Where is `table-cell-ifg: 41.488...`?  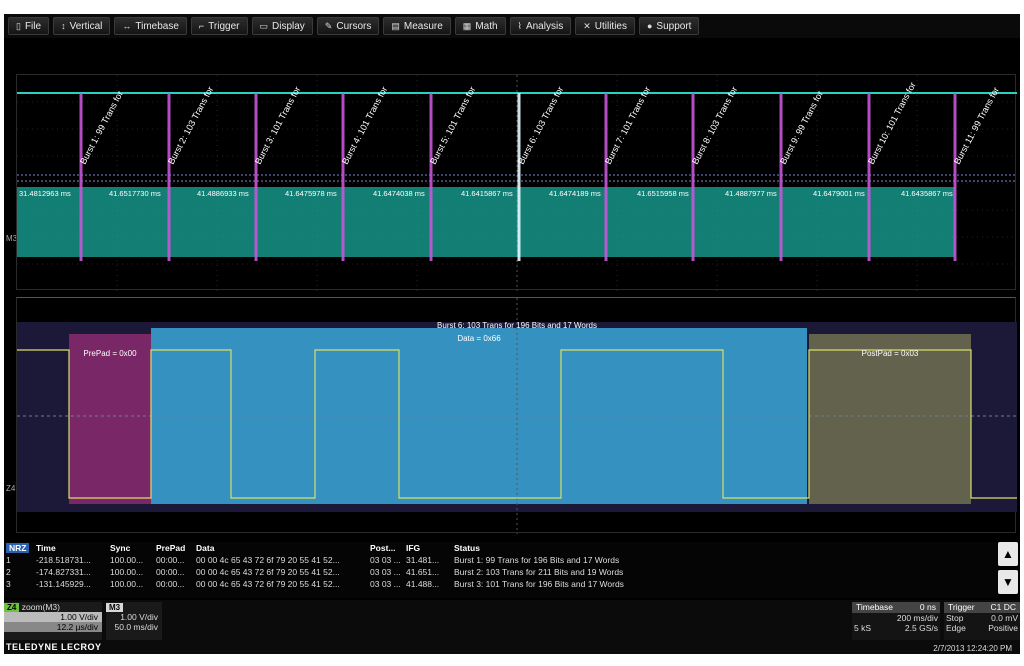 table-cell-ifg: 41.488... is located at coordinates (423, 584).